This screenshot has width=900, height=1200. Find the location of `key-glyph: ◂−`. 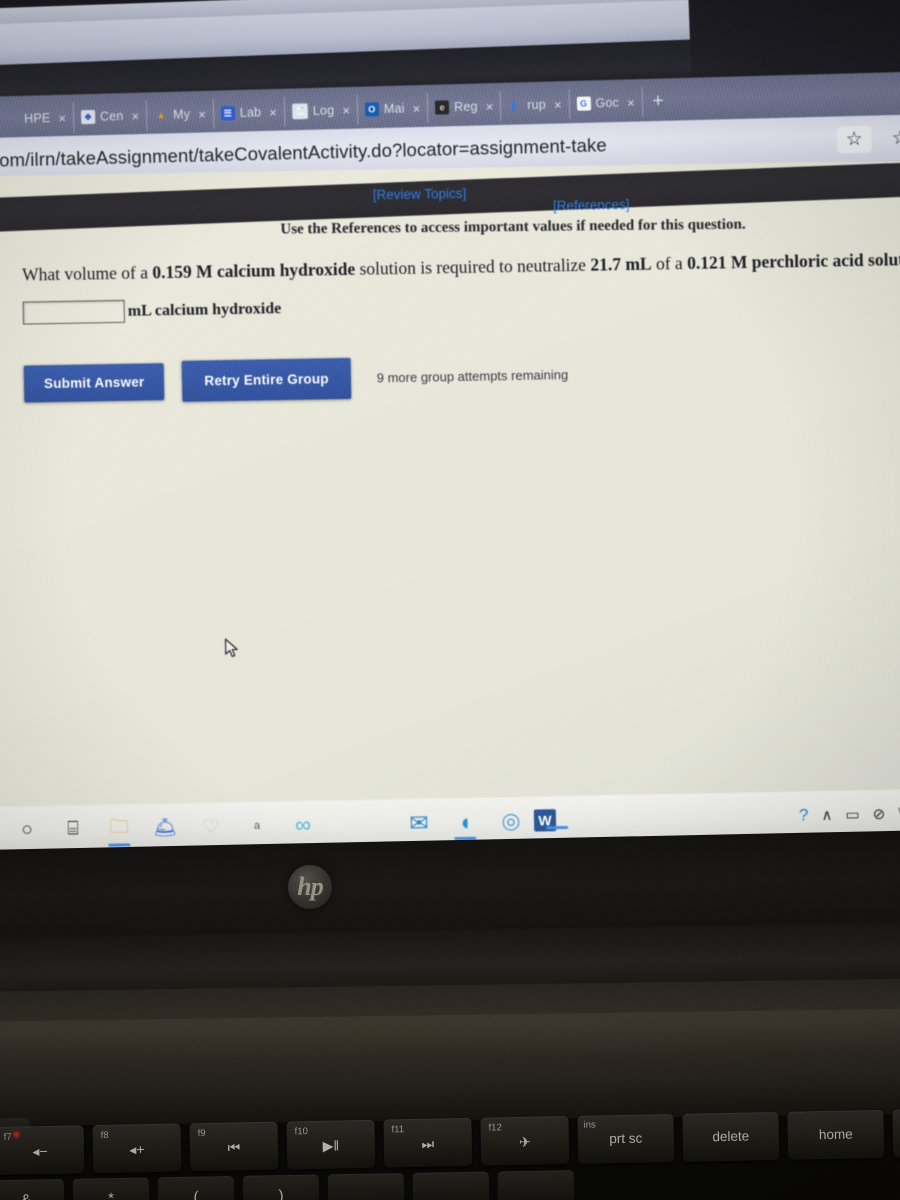

key-glyph: ◂− is located at coordinates (40, 1151).